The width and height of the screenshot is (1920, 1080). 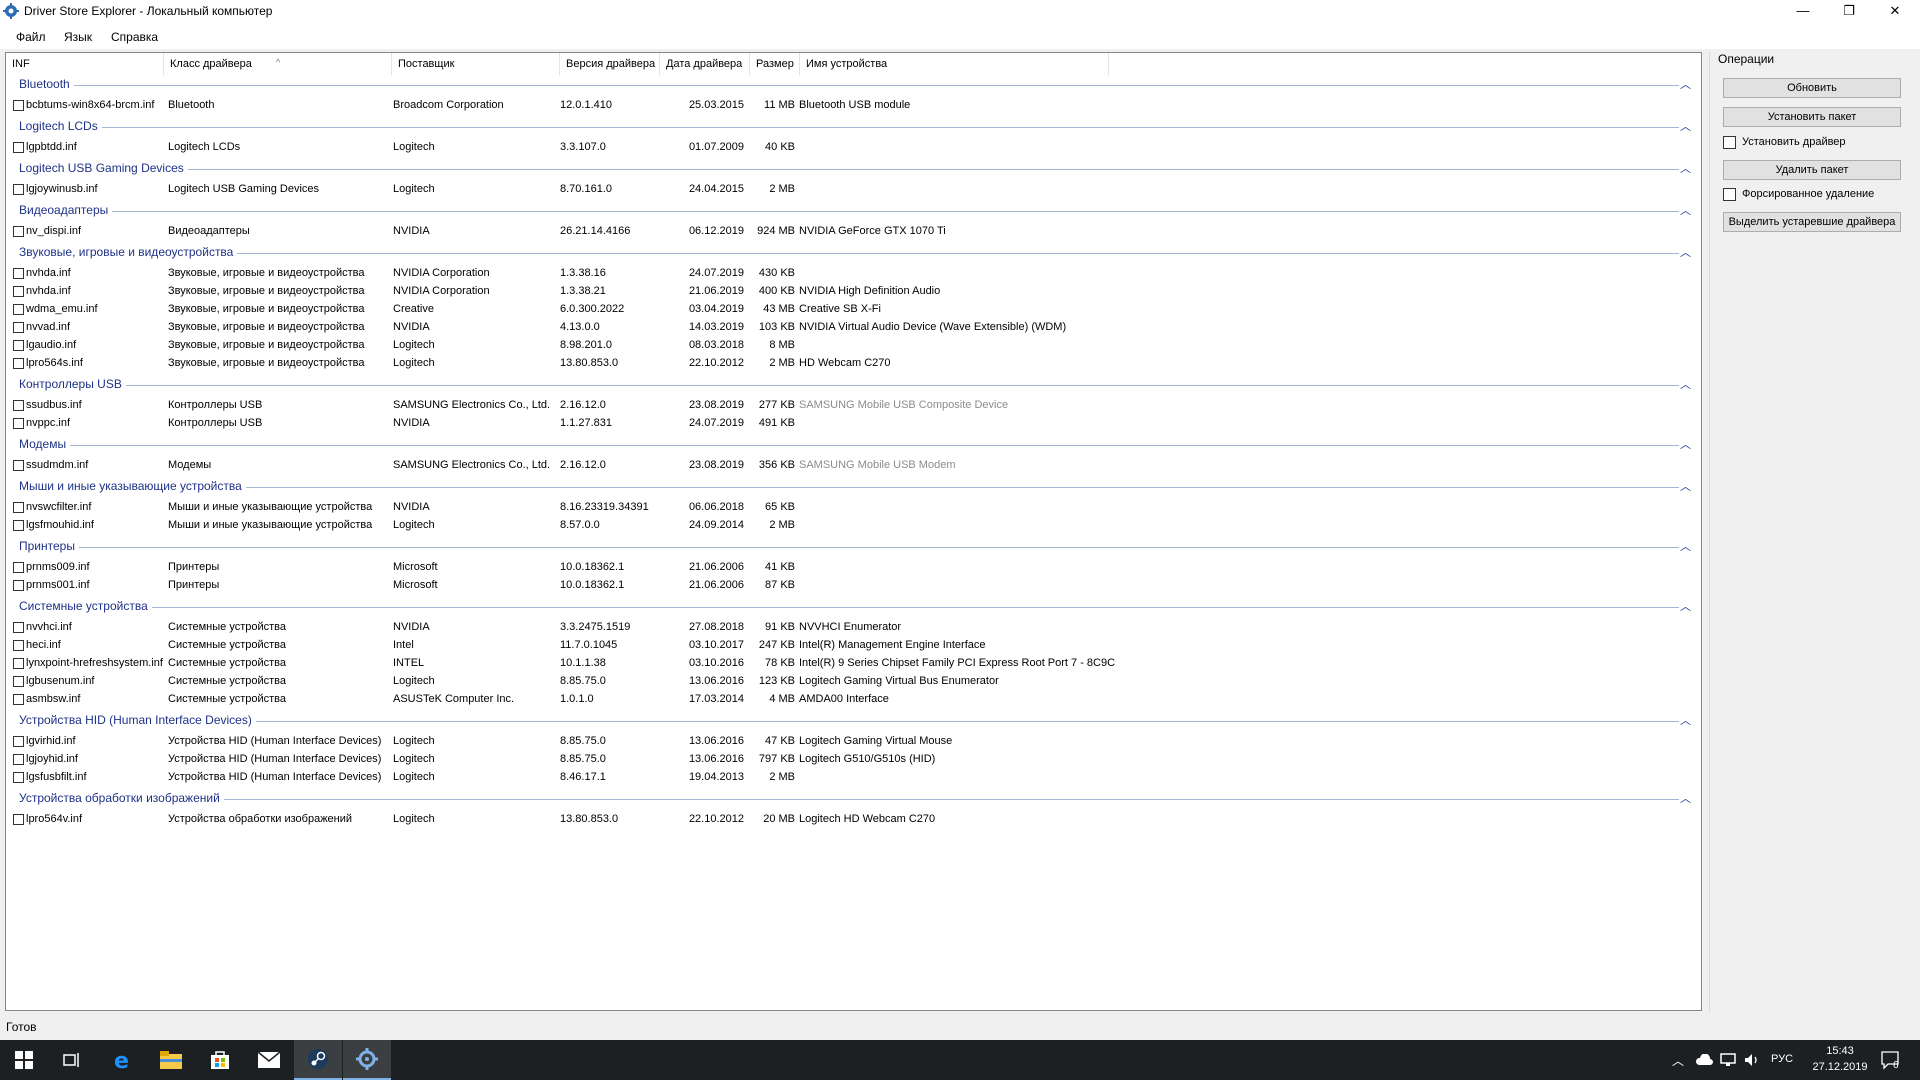 I want to click on group-header: Bluetooth ︿, so click(x=853, y=85).